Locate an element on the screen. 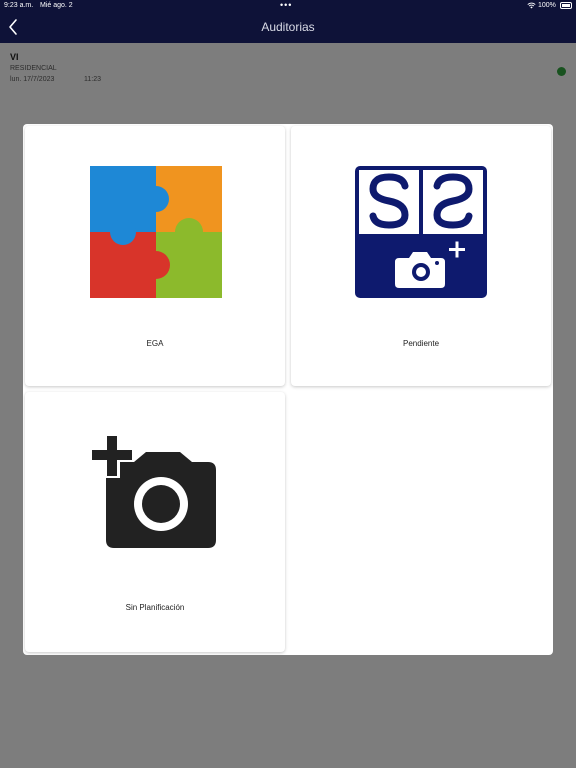 Image resolution: width=576 pixels, height=768 pixels. option-label: Sin Planificación is located at coordinates (155, 607).